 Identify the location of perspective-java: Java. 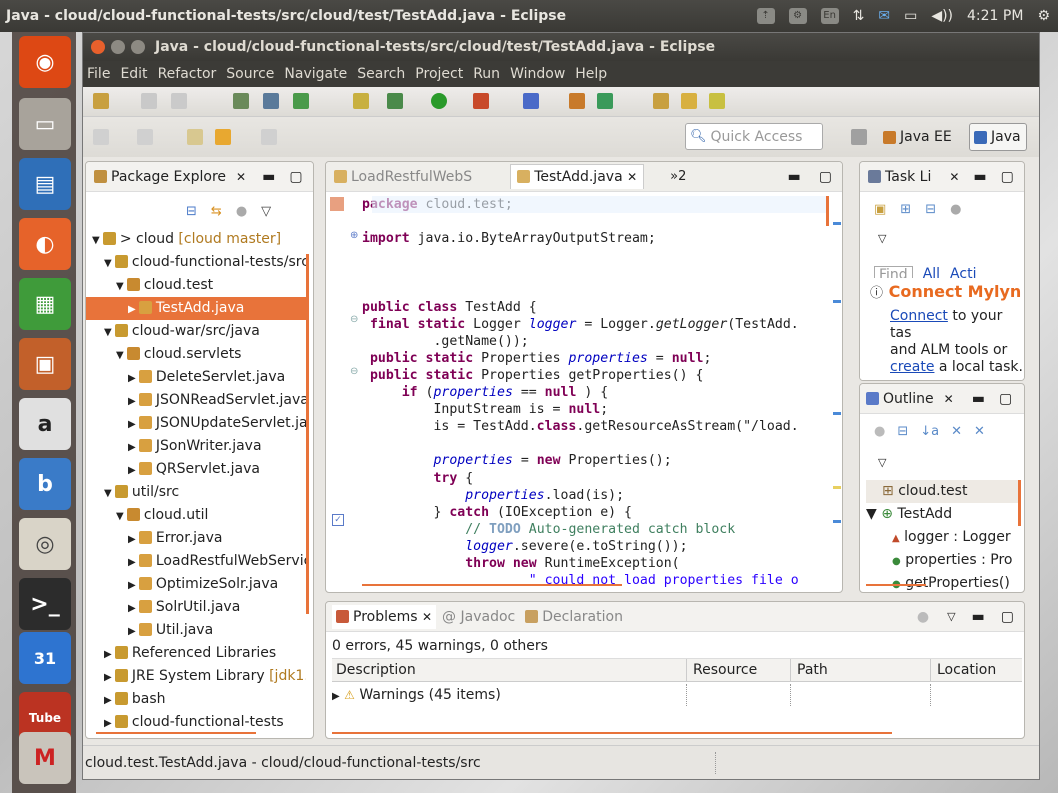
(998, 137).